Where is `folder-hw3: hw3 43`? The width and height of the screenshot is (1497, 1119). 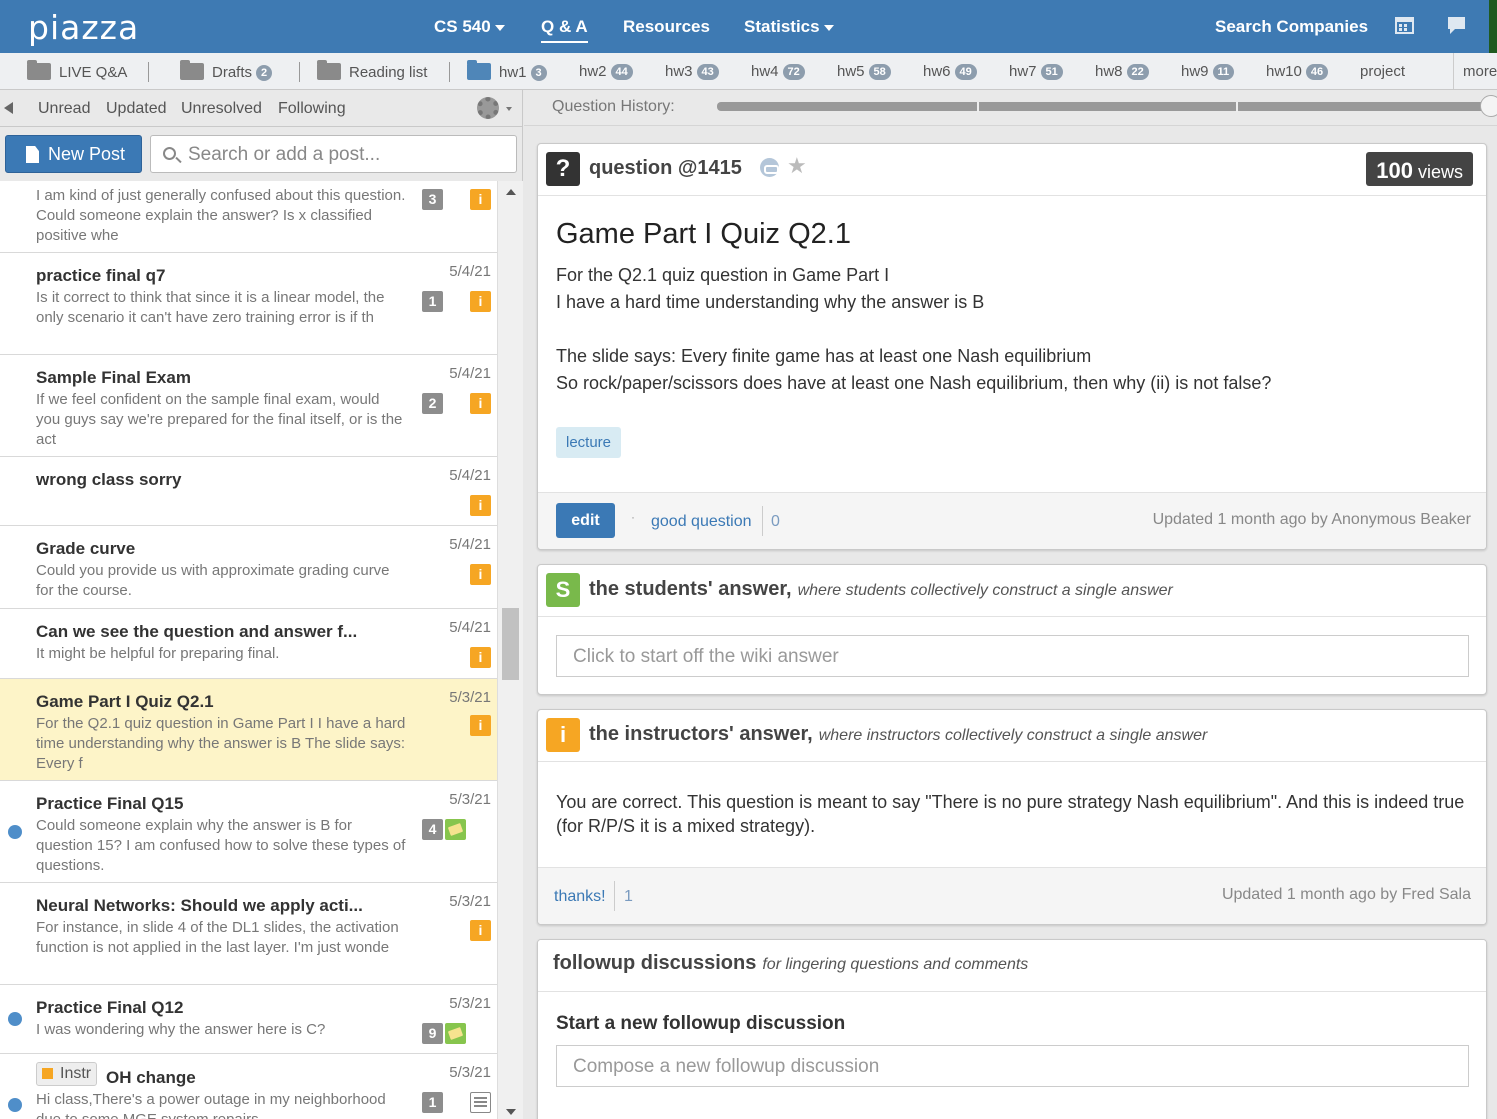 folder-hw3: hw3 43 is located at coordinates (692, 71).